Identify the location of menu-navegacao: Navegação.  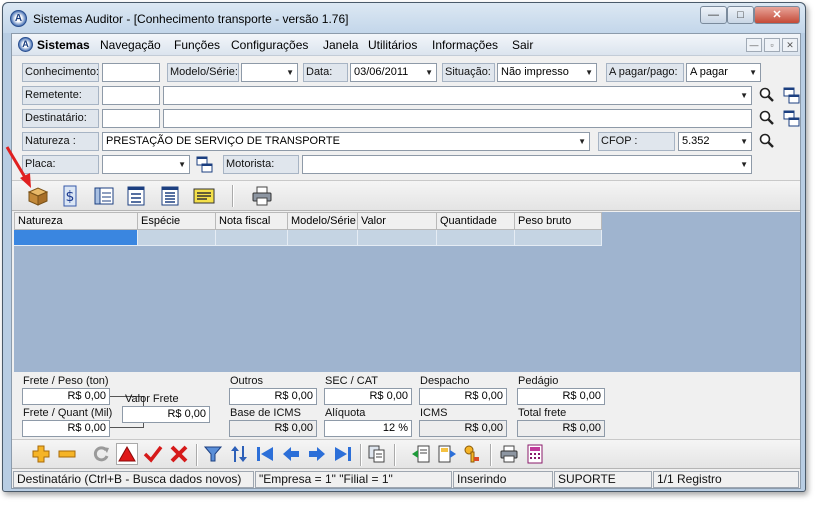
(130, 45).